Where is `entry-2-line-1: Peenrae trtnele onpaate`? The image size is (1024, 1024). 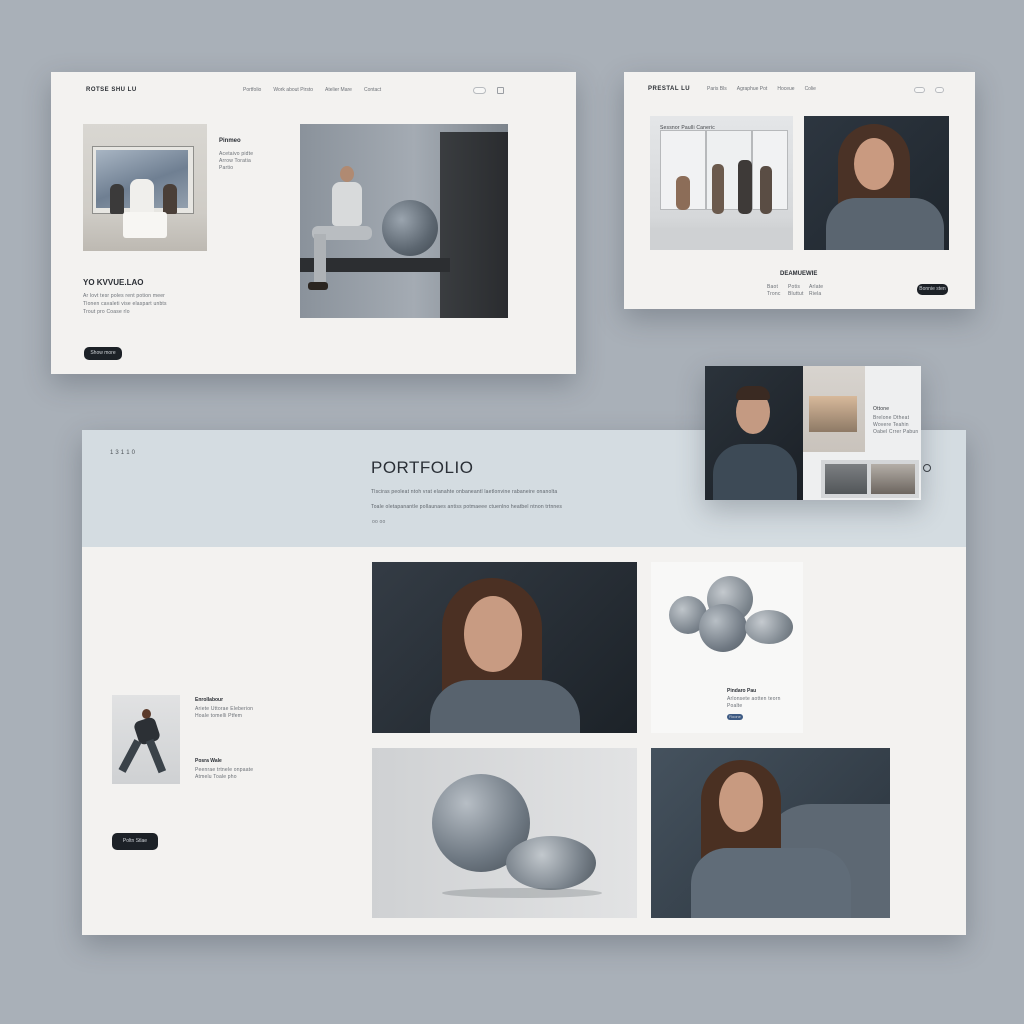 entry-2-line-1: Peenrae trtnele onpaate is located at coordinates (224, 770).